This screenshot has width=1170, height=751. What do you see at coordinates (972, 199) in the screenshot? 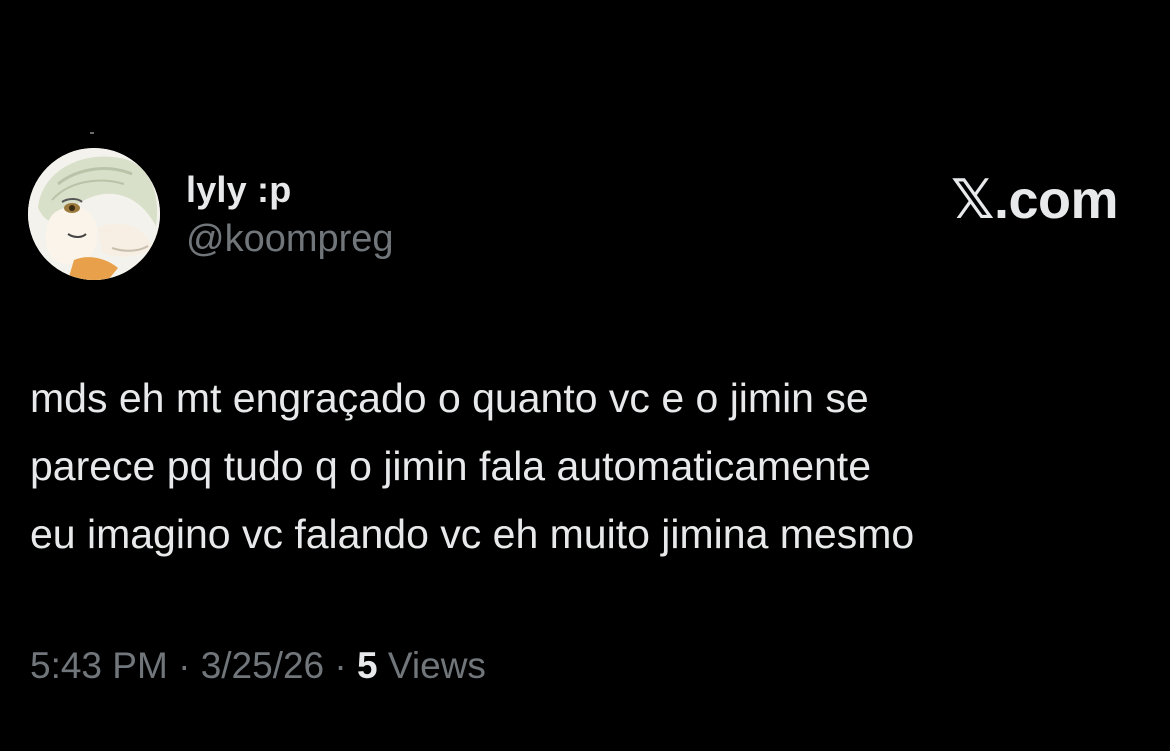
I see `x-logo-icon: 𝕏` at bounding box center [972, 199].